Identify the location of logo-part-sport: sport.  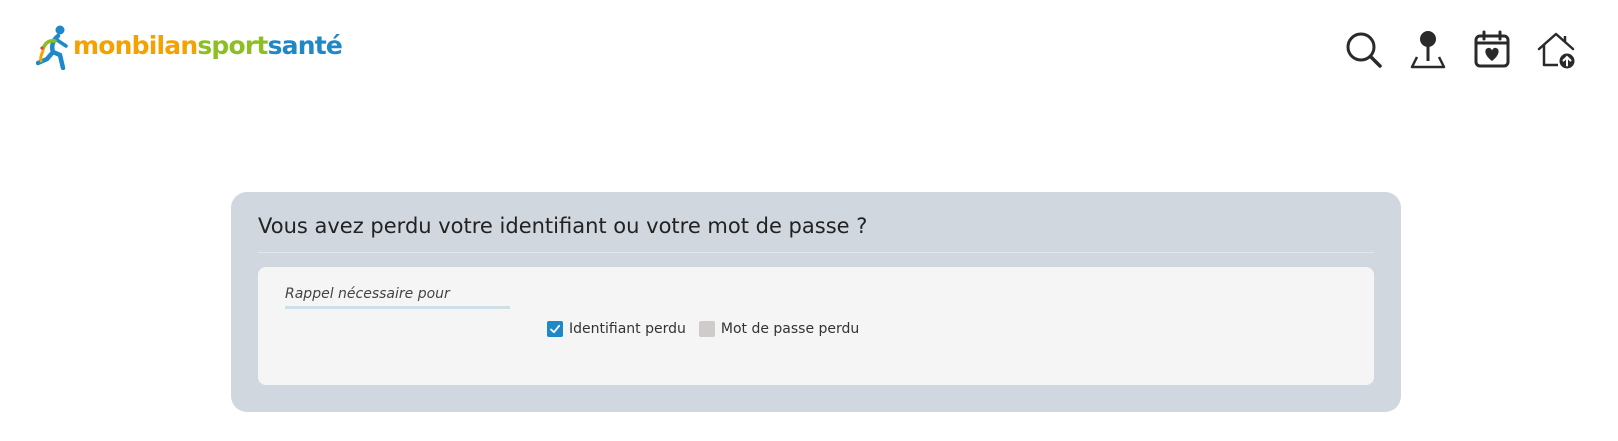
(232, 45).